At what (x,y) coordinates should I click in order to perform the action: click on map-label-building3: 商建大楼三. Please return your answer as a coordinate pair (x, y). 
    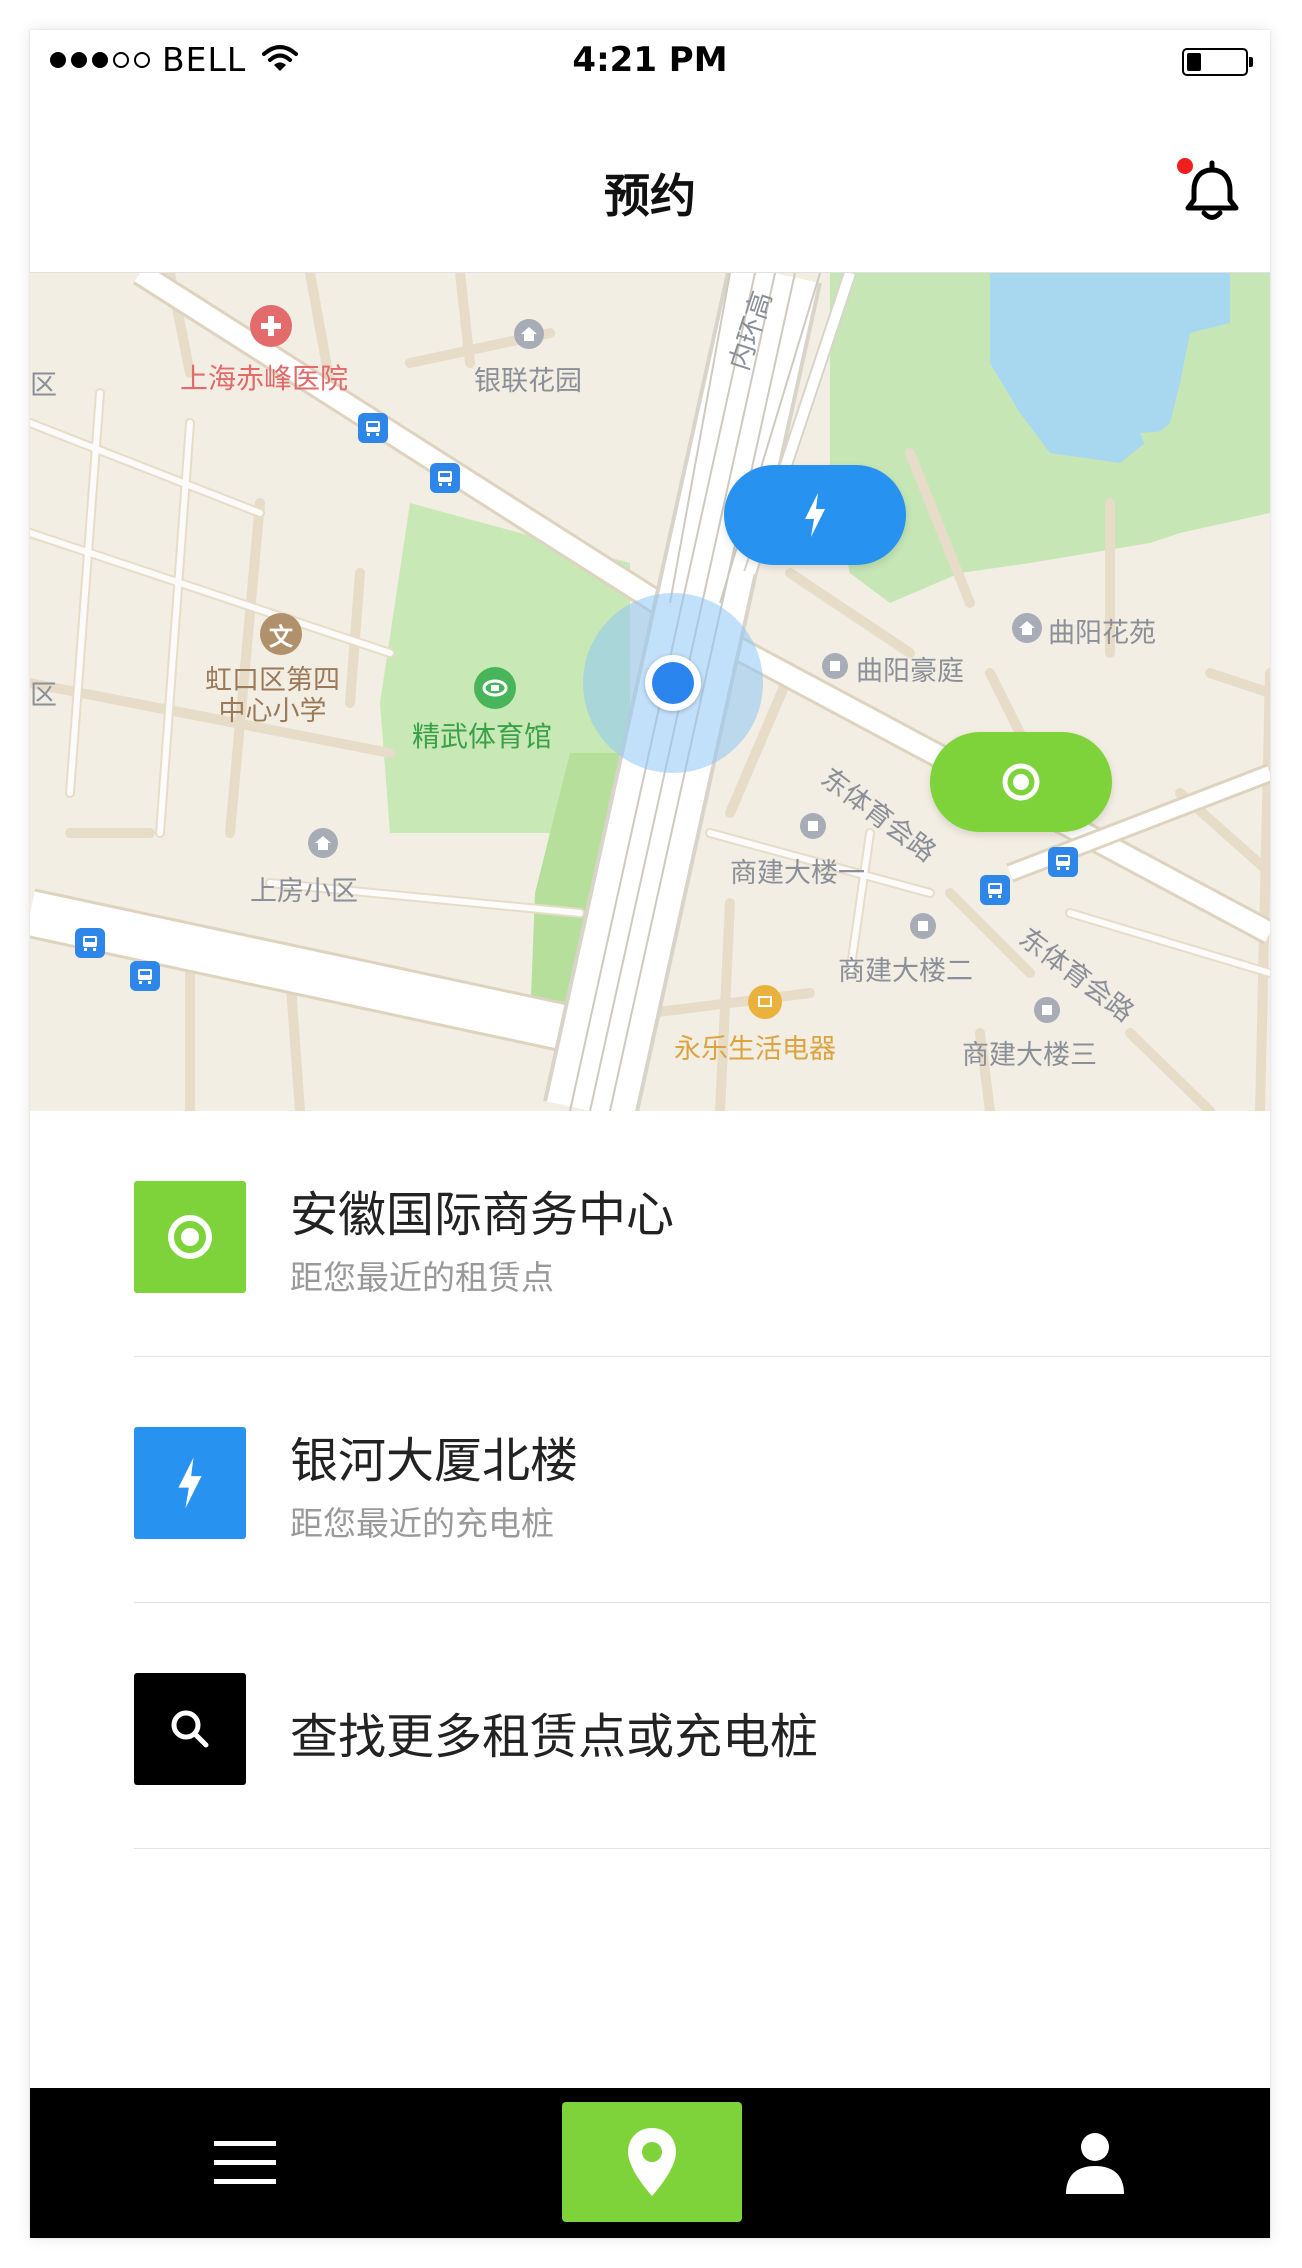
    Looking at the image, I should click on (1029, 1055).